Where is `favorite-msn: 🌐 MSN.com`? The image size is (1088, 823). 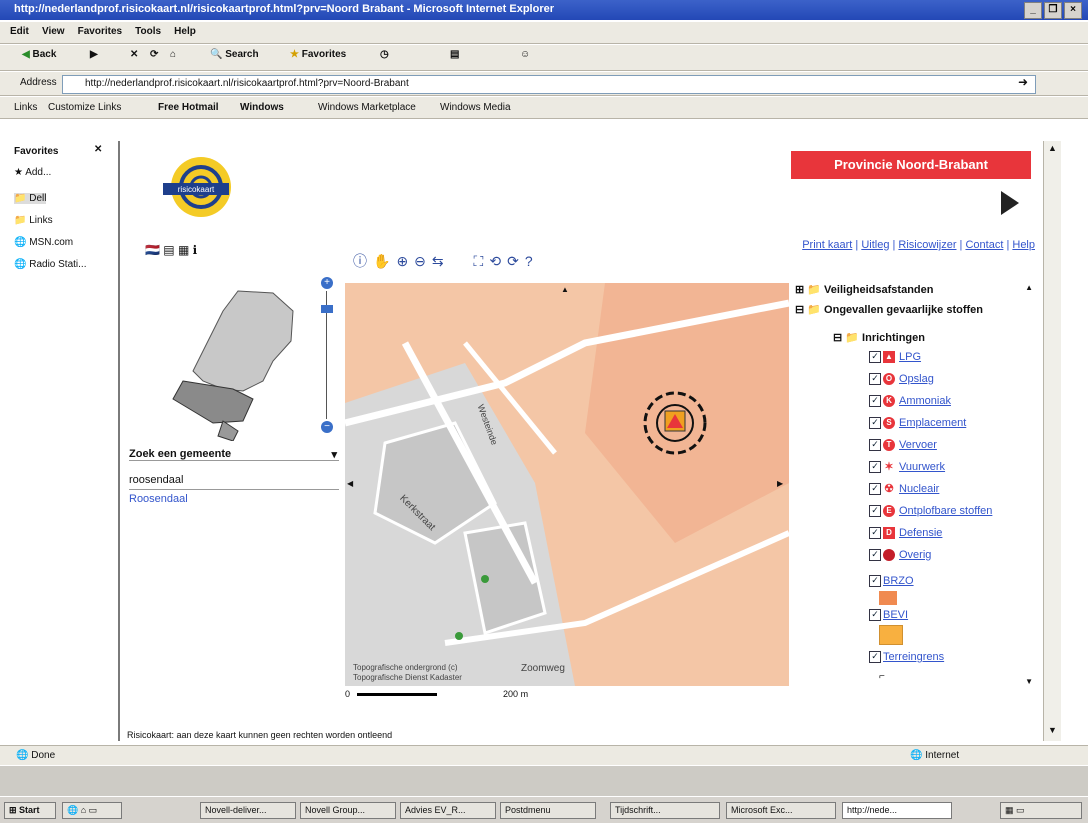
favorite-msn: 🌐 MSN.com is located at coordinates (43, 242).